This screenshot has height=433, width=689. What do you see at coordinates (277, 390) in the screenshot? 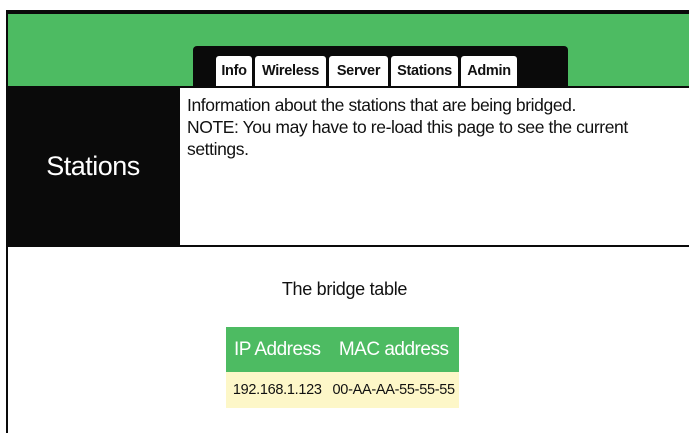
I see `cell-ip-address: 192.168.1.123` at bounding box center [277, 390].